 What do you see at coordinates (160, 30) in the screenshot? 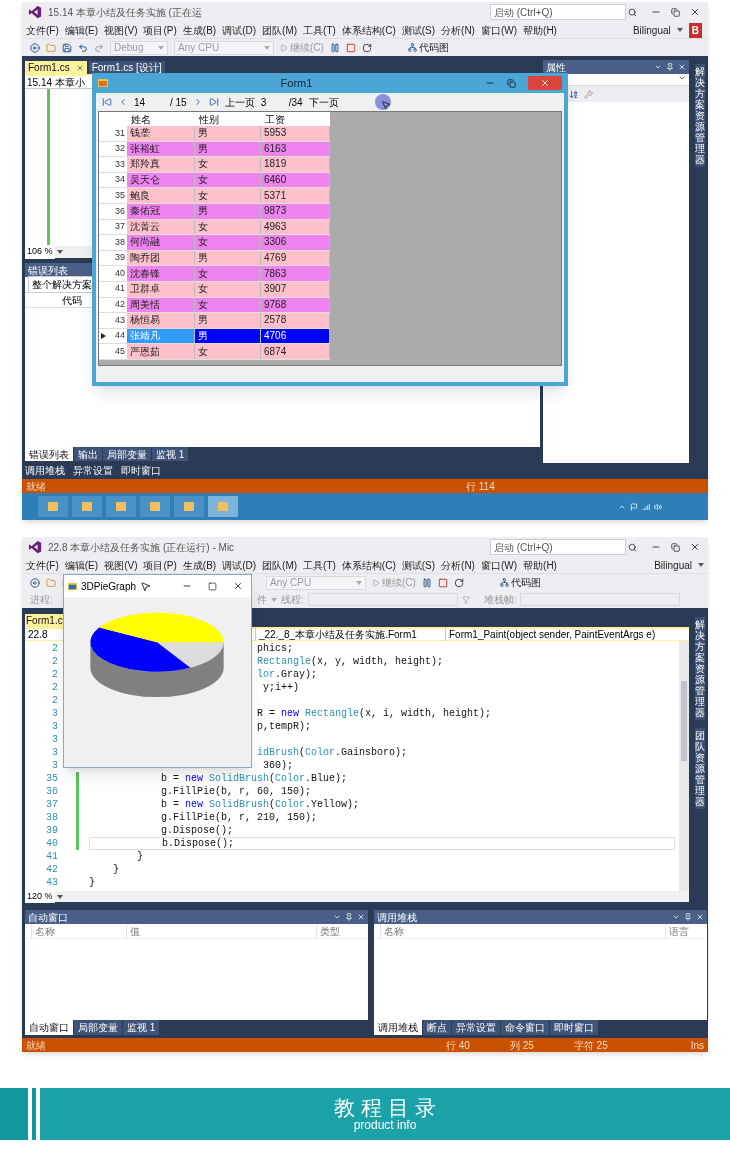
I see `menu-item: 项目(P)` at bounding box center [160, 30].